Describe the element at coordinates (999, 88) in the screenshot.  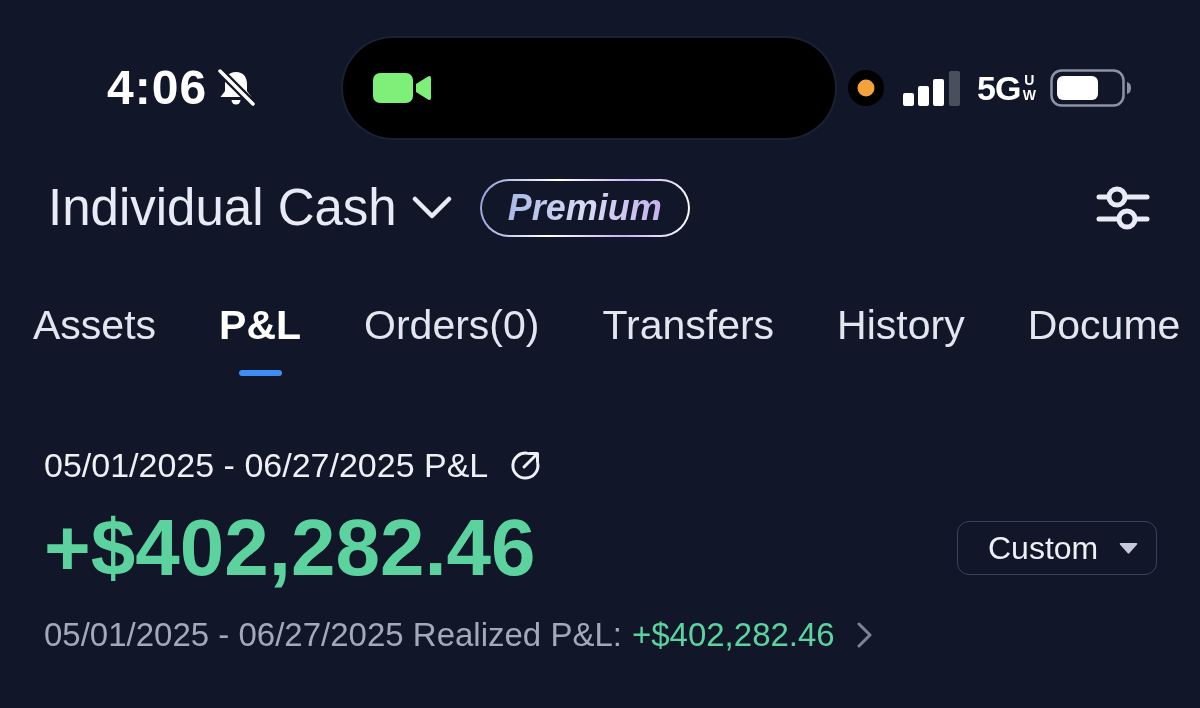
I see `network-type: 5G` at that location.